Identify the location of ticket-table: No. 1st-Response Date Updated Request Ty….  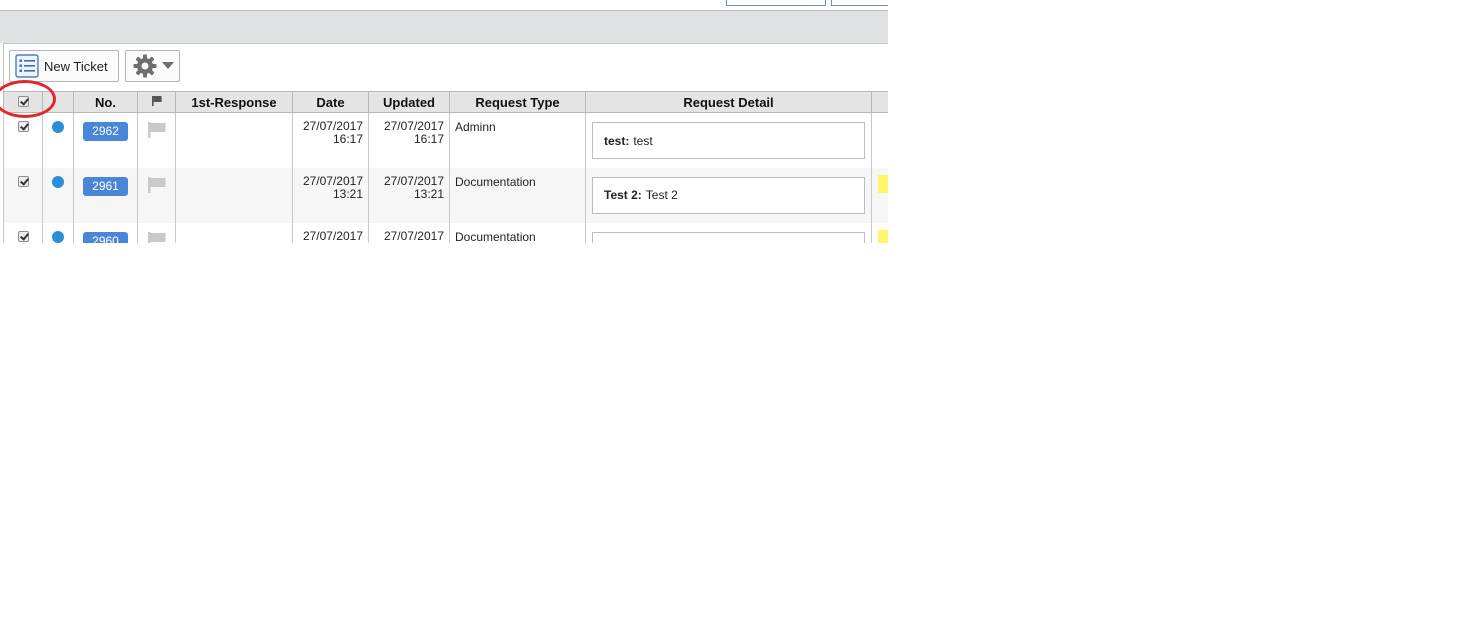
(445, 167).